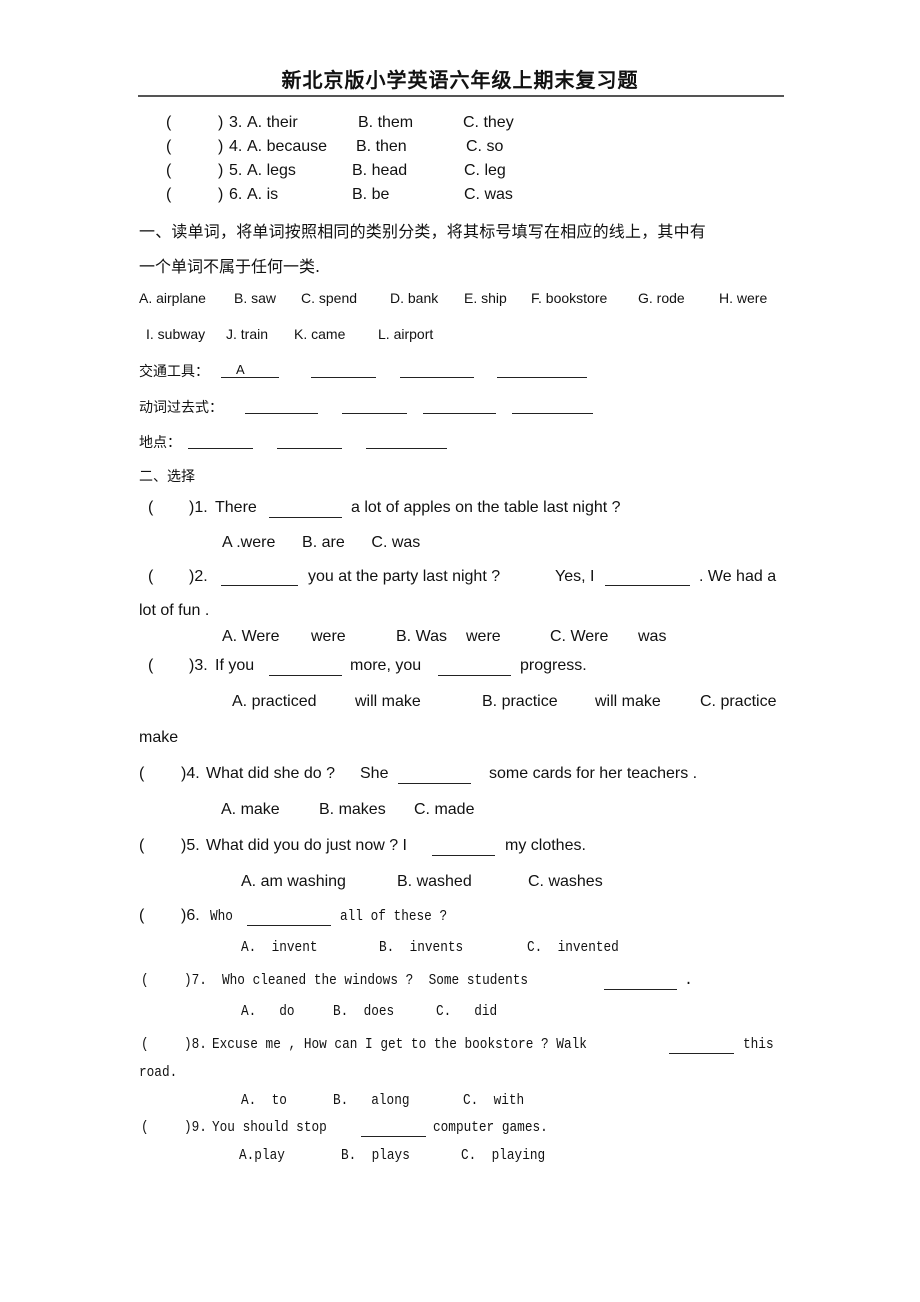 Image resolution: width=920 pixels, height=1302 pixels. Describe the element at coordinates (593, 773) in the screenshot. I see `question-text: some cards for her teachers .` at that location.